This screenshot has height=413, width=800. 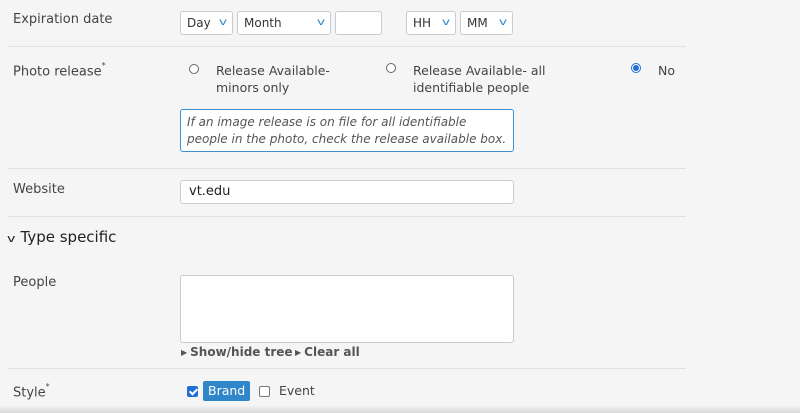 I want to click on photo-release-label: Photo release*, so click(x=59, y=70).